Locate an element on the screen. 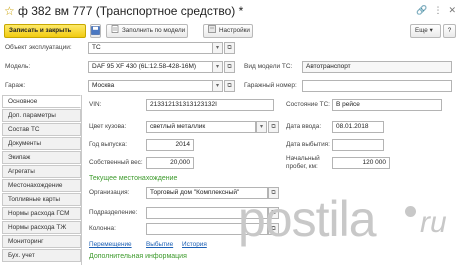 The height and width of the screenshot is (265, 460). dispose-link: Выбытие is located at coordinates (159, 244).